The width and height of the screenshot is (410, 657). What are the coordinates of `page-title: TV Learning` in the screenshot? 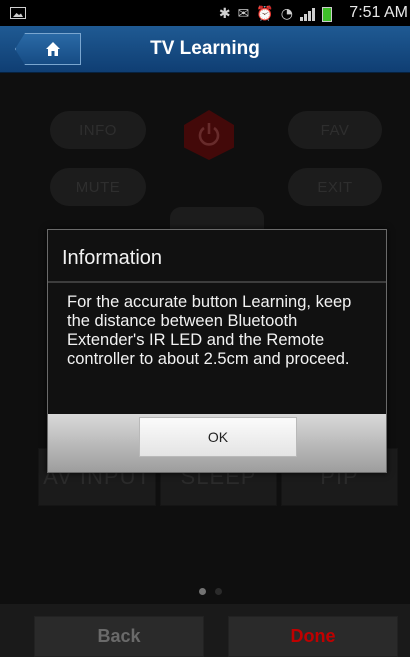 It's located at (205, 48).